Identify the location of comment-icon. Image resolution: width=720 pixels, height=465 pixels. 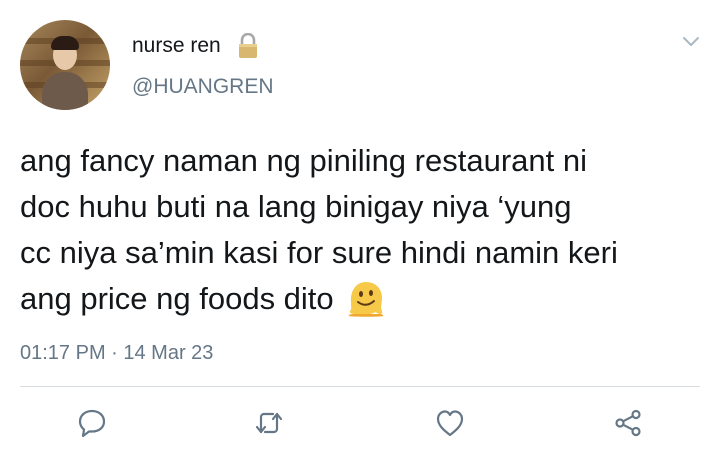
(92, 423).